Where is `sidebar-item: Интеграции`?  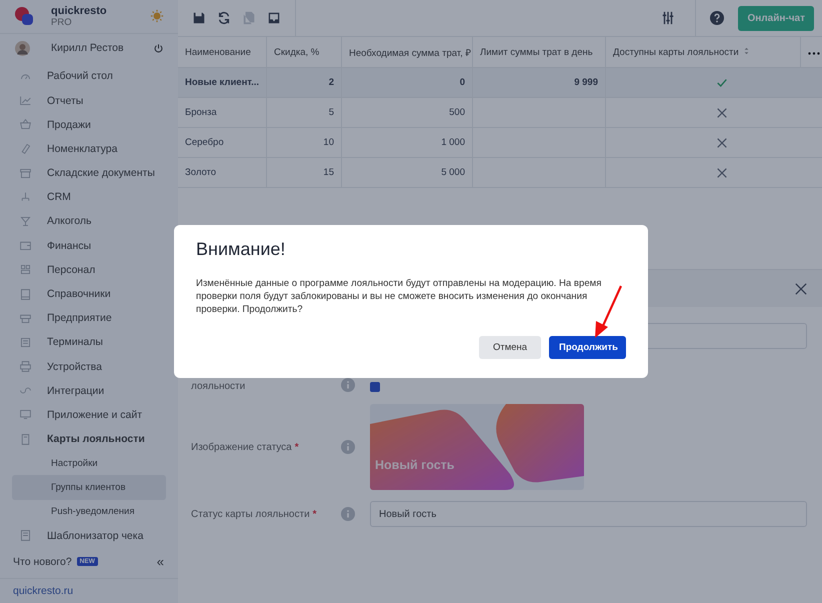
sidebar-item: Интеграции is located at coordinates (89, 390).